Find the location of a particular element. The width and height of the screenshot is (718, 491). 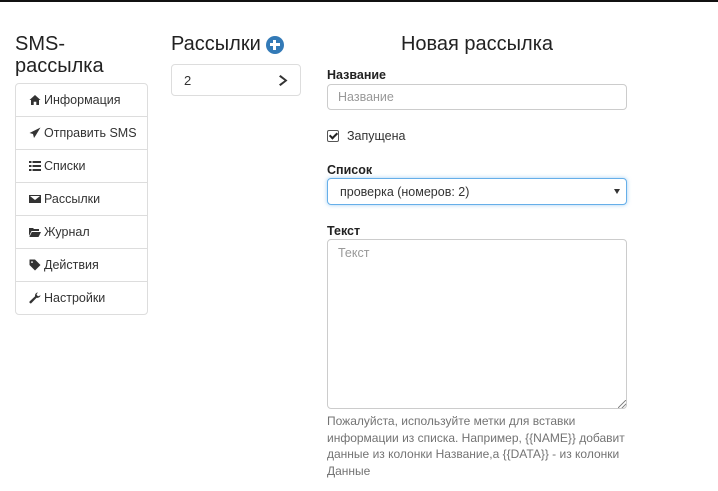

brand-title: SMS-рассылка is located at coordinates (59, 55).